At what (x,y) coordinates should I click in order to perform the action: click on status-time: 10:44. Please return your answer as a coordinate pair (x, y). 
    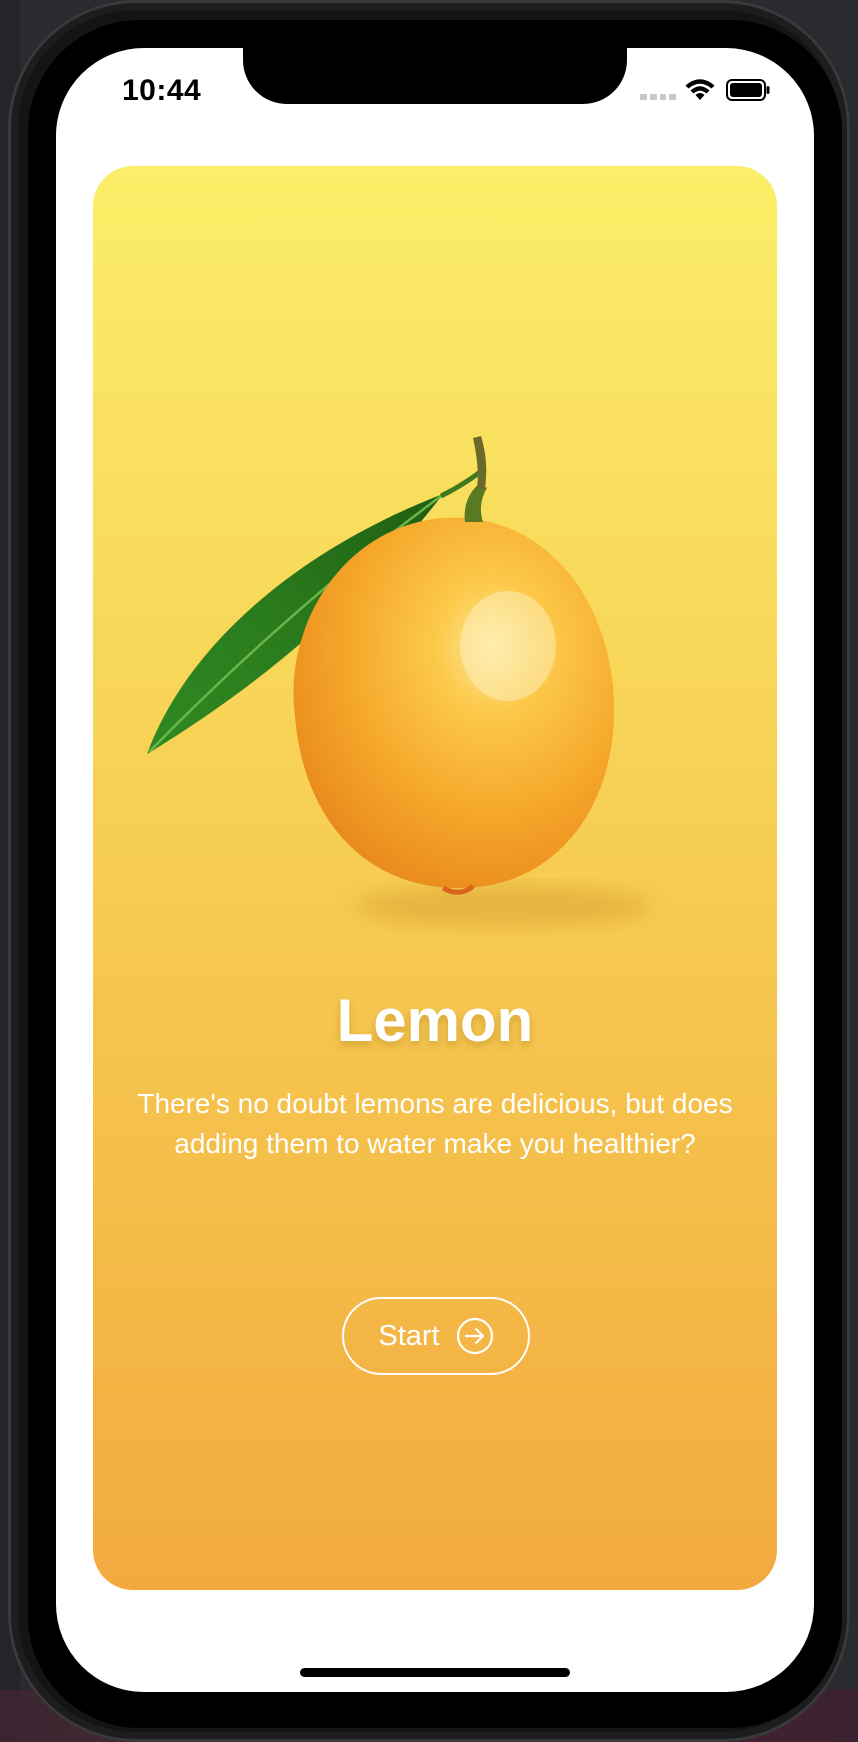
    Looking at the image, I should click on (162, 90).